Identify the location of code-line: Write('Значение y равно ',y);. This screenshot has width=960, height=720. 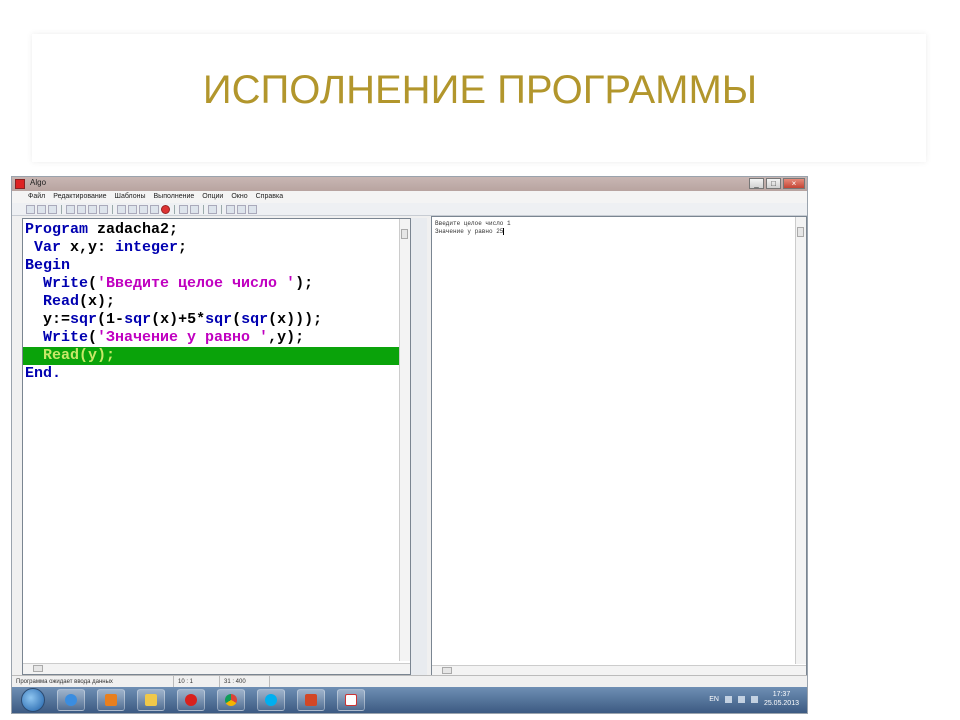
(165, 337).